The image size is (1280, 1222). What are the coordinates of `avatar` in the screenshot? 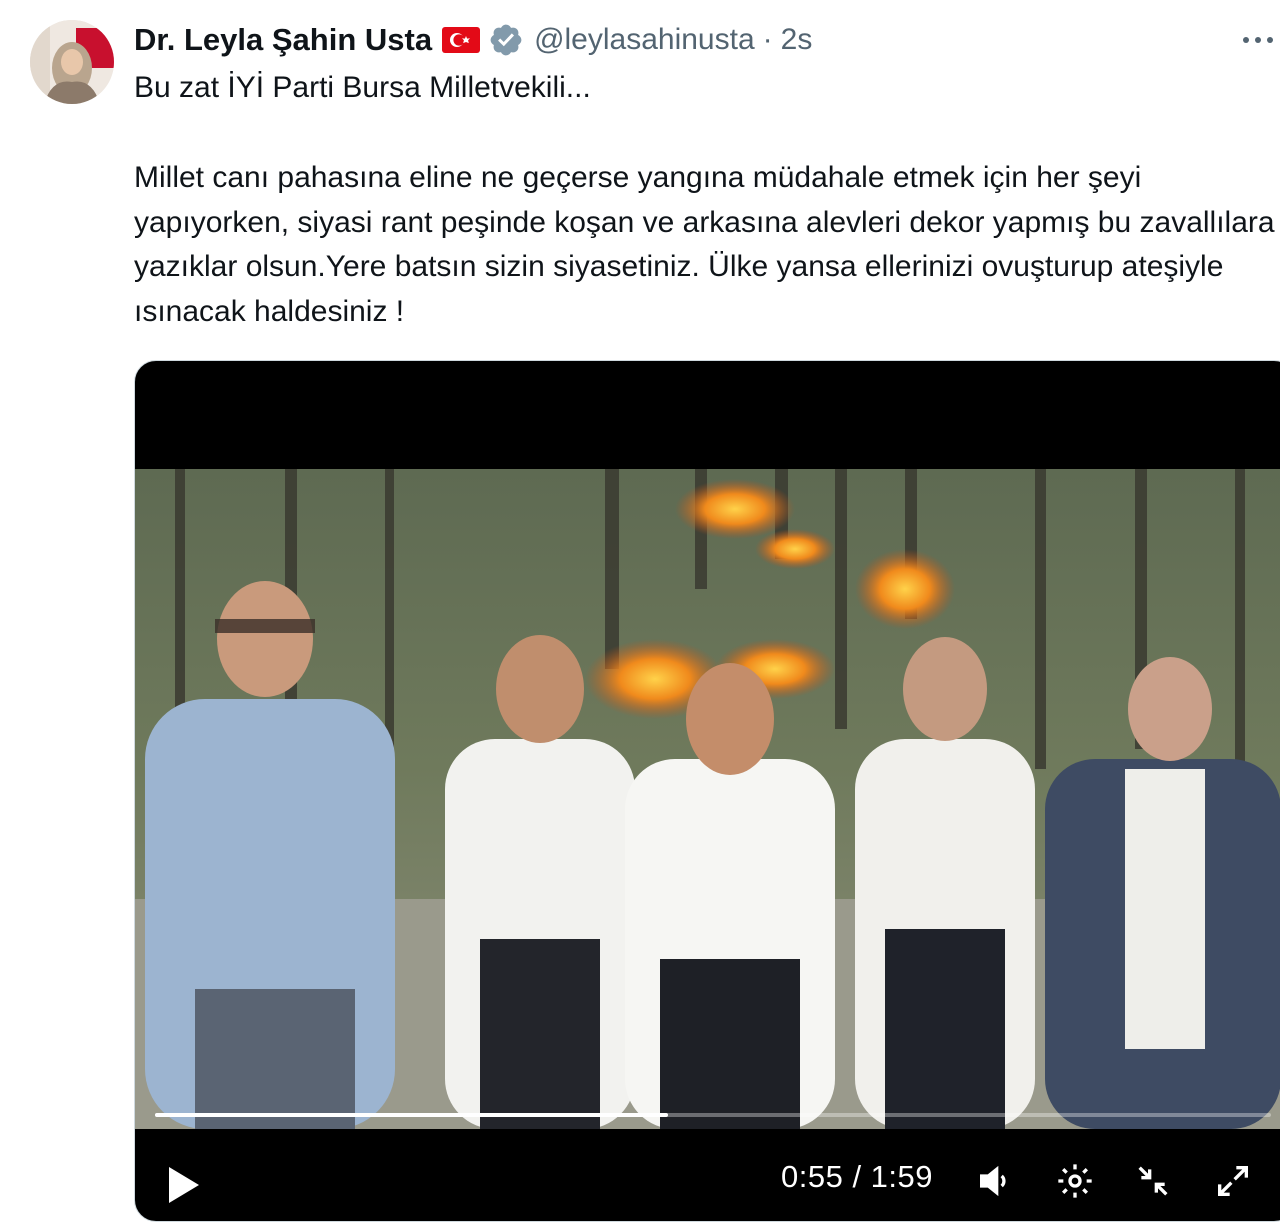 It's located at (72, 62).